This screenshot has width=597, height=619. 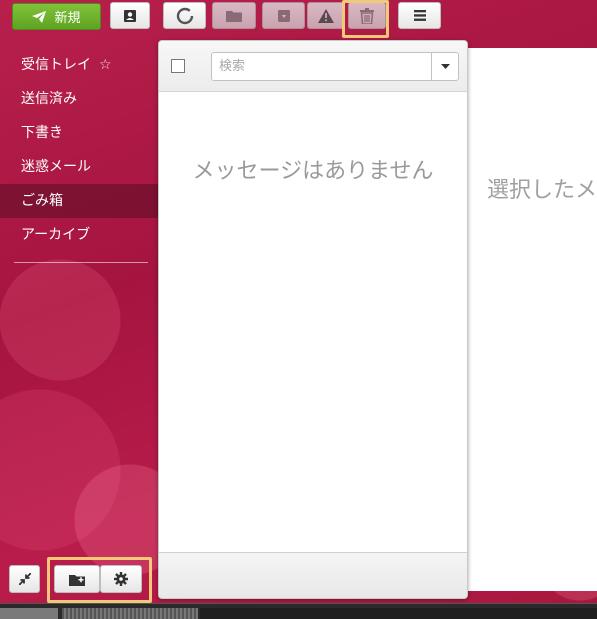 I want to click on search-box, so click(x=335, y=66).